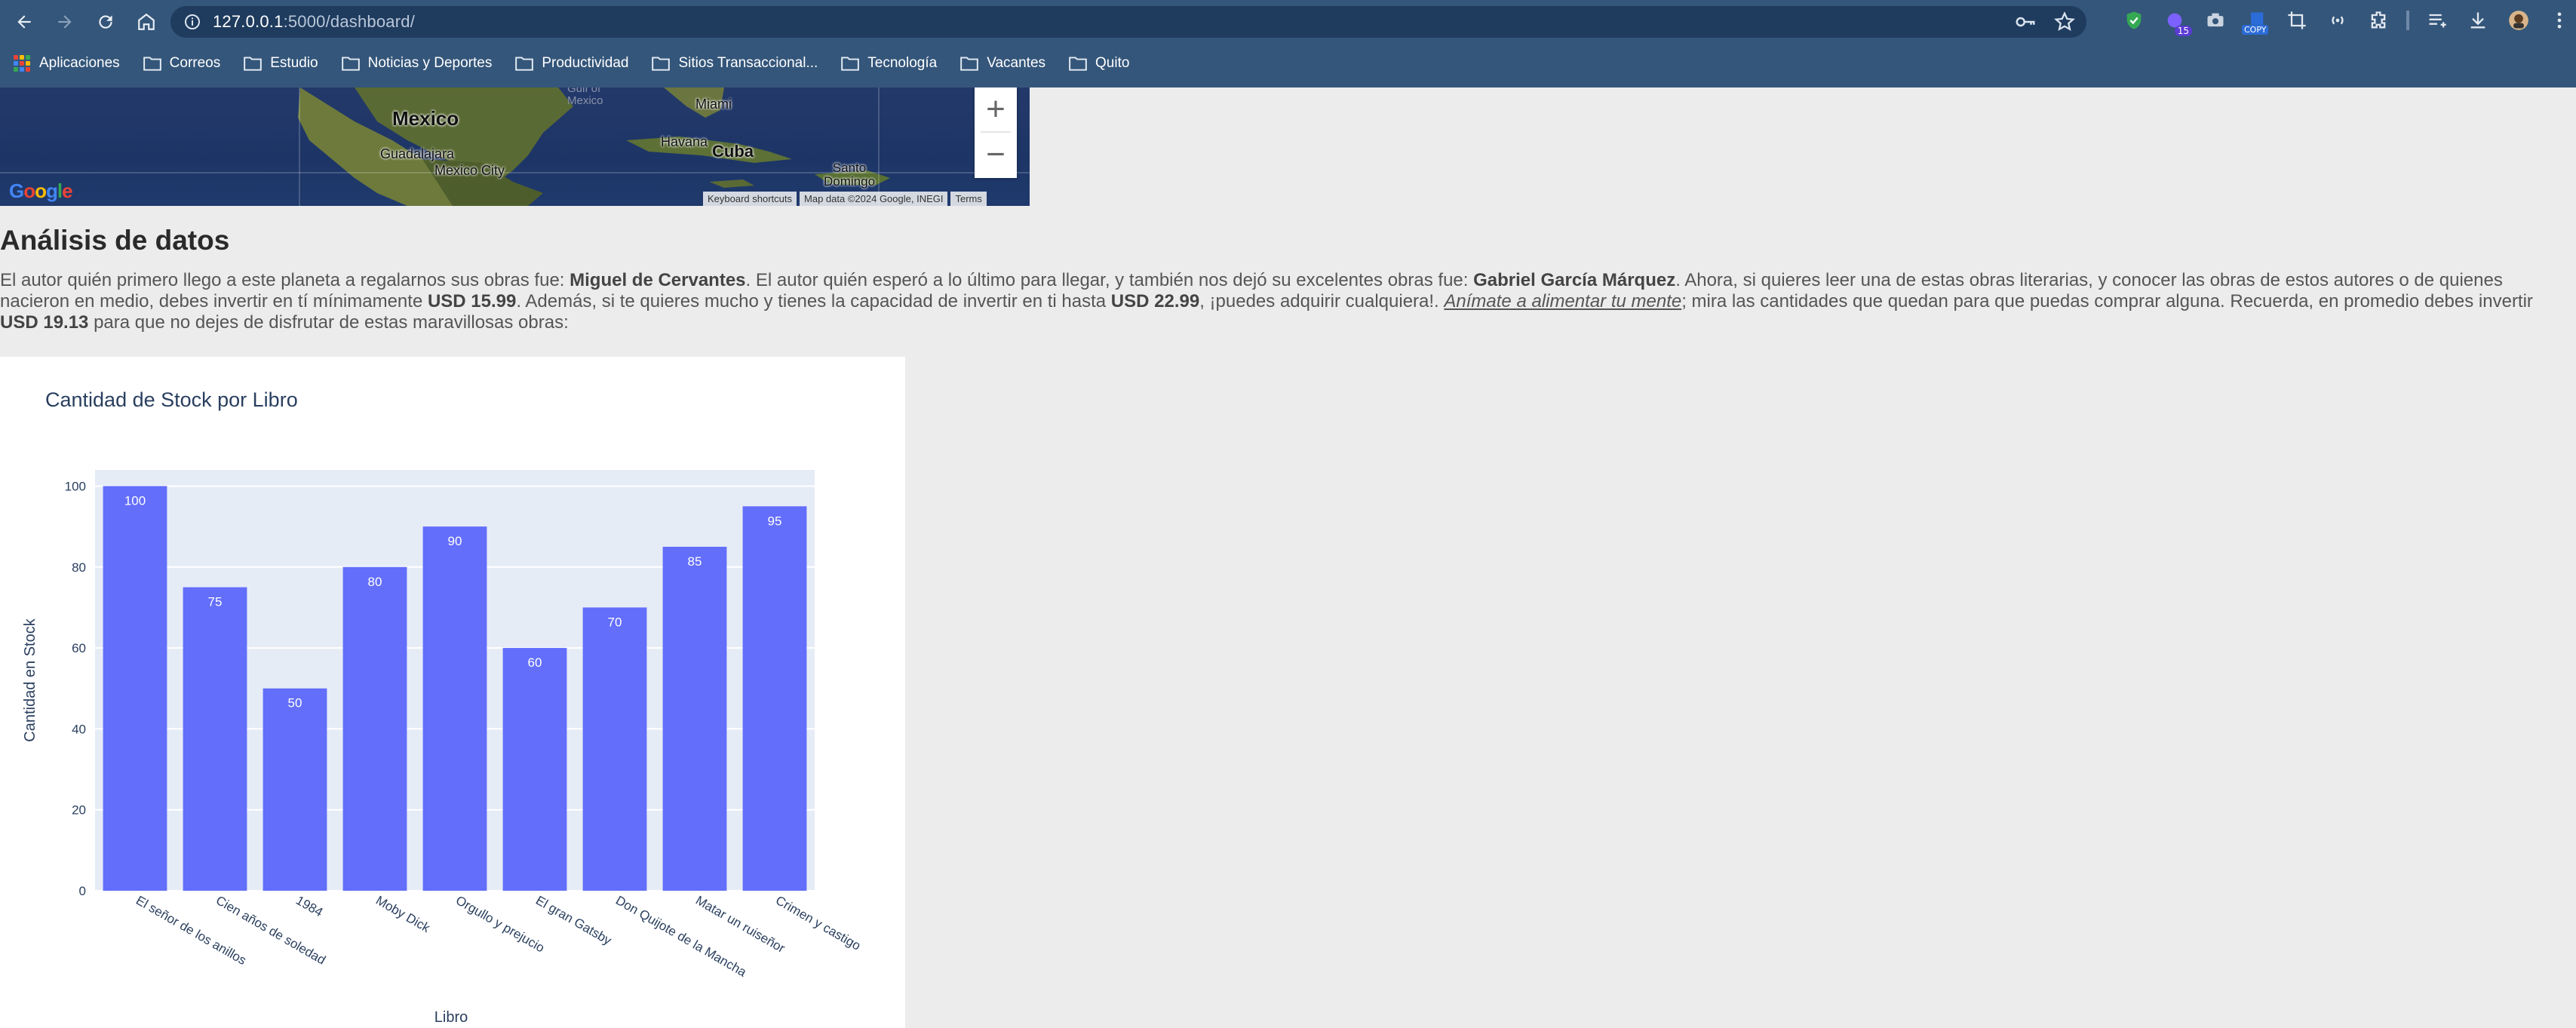 The width and height of the screenshot is (2576, 1028). I want to click on map-label-gulf: Gulf of Mexico, so click(585, 97).